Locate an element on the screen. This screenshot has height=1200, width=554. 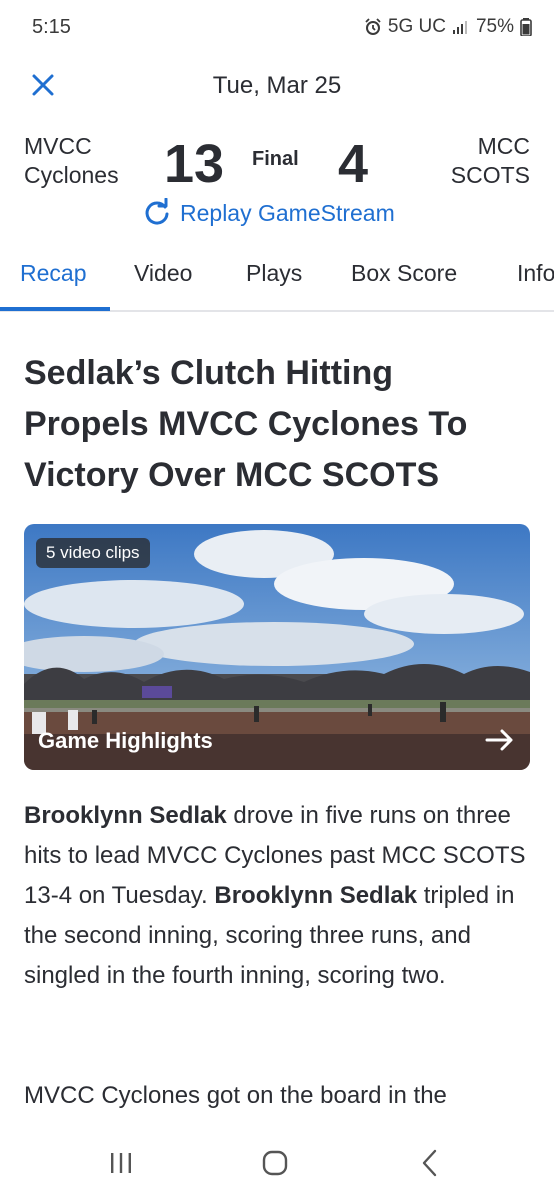
alarm-icon is located at coordinates (373, 26).